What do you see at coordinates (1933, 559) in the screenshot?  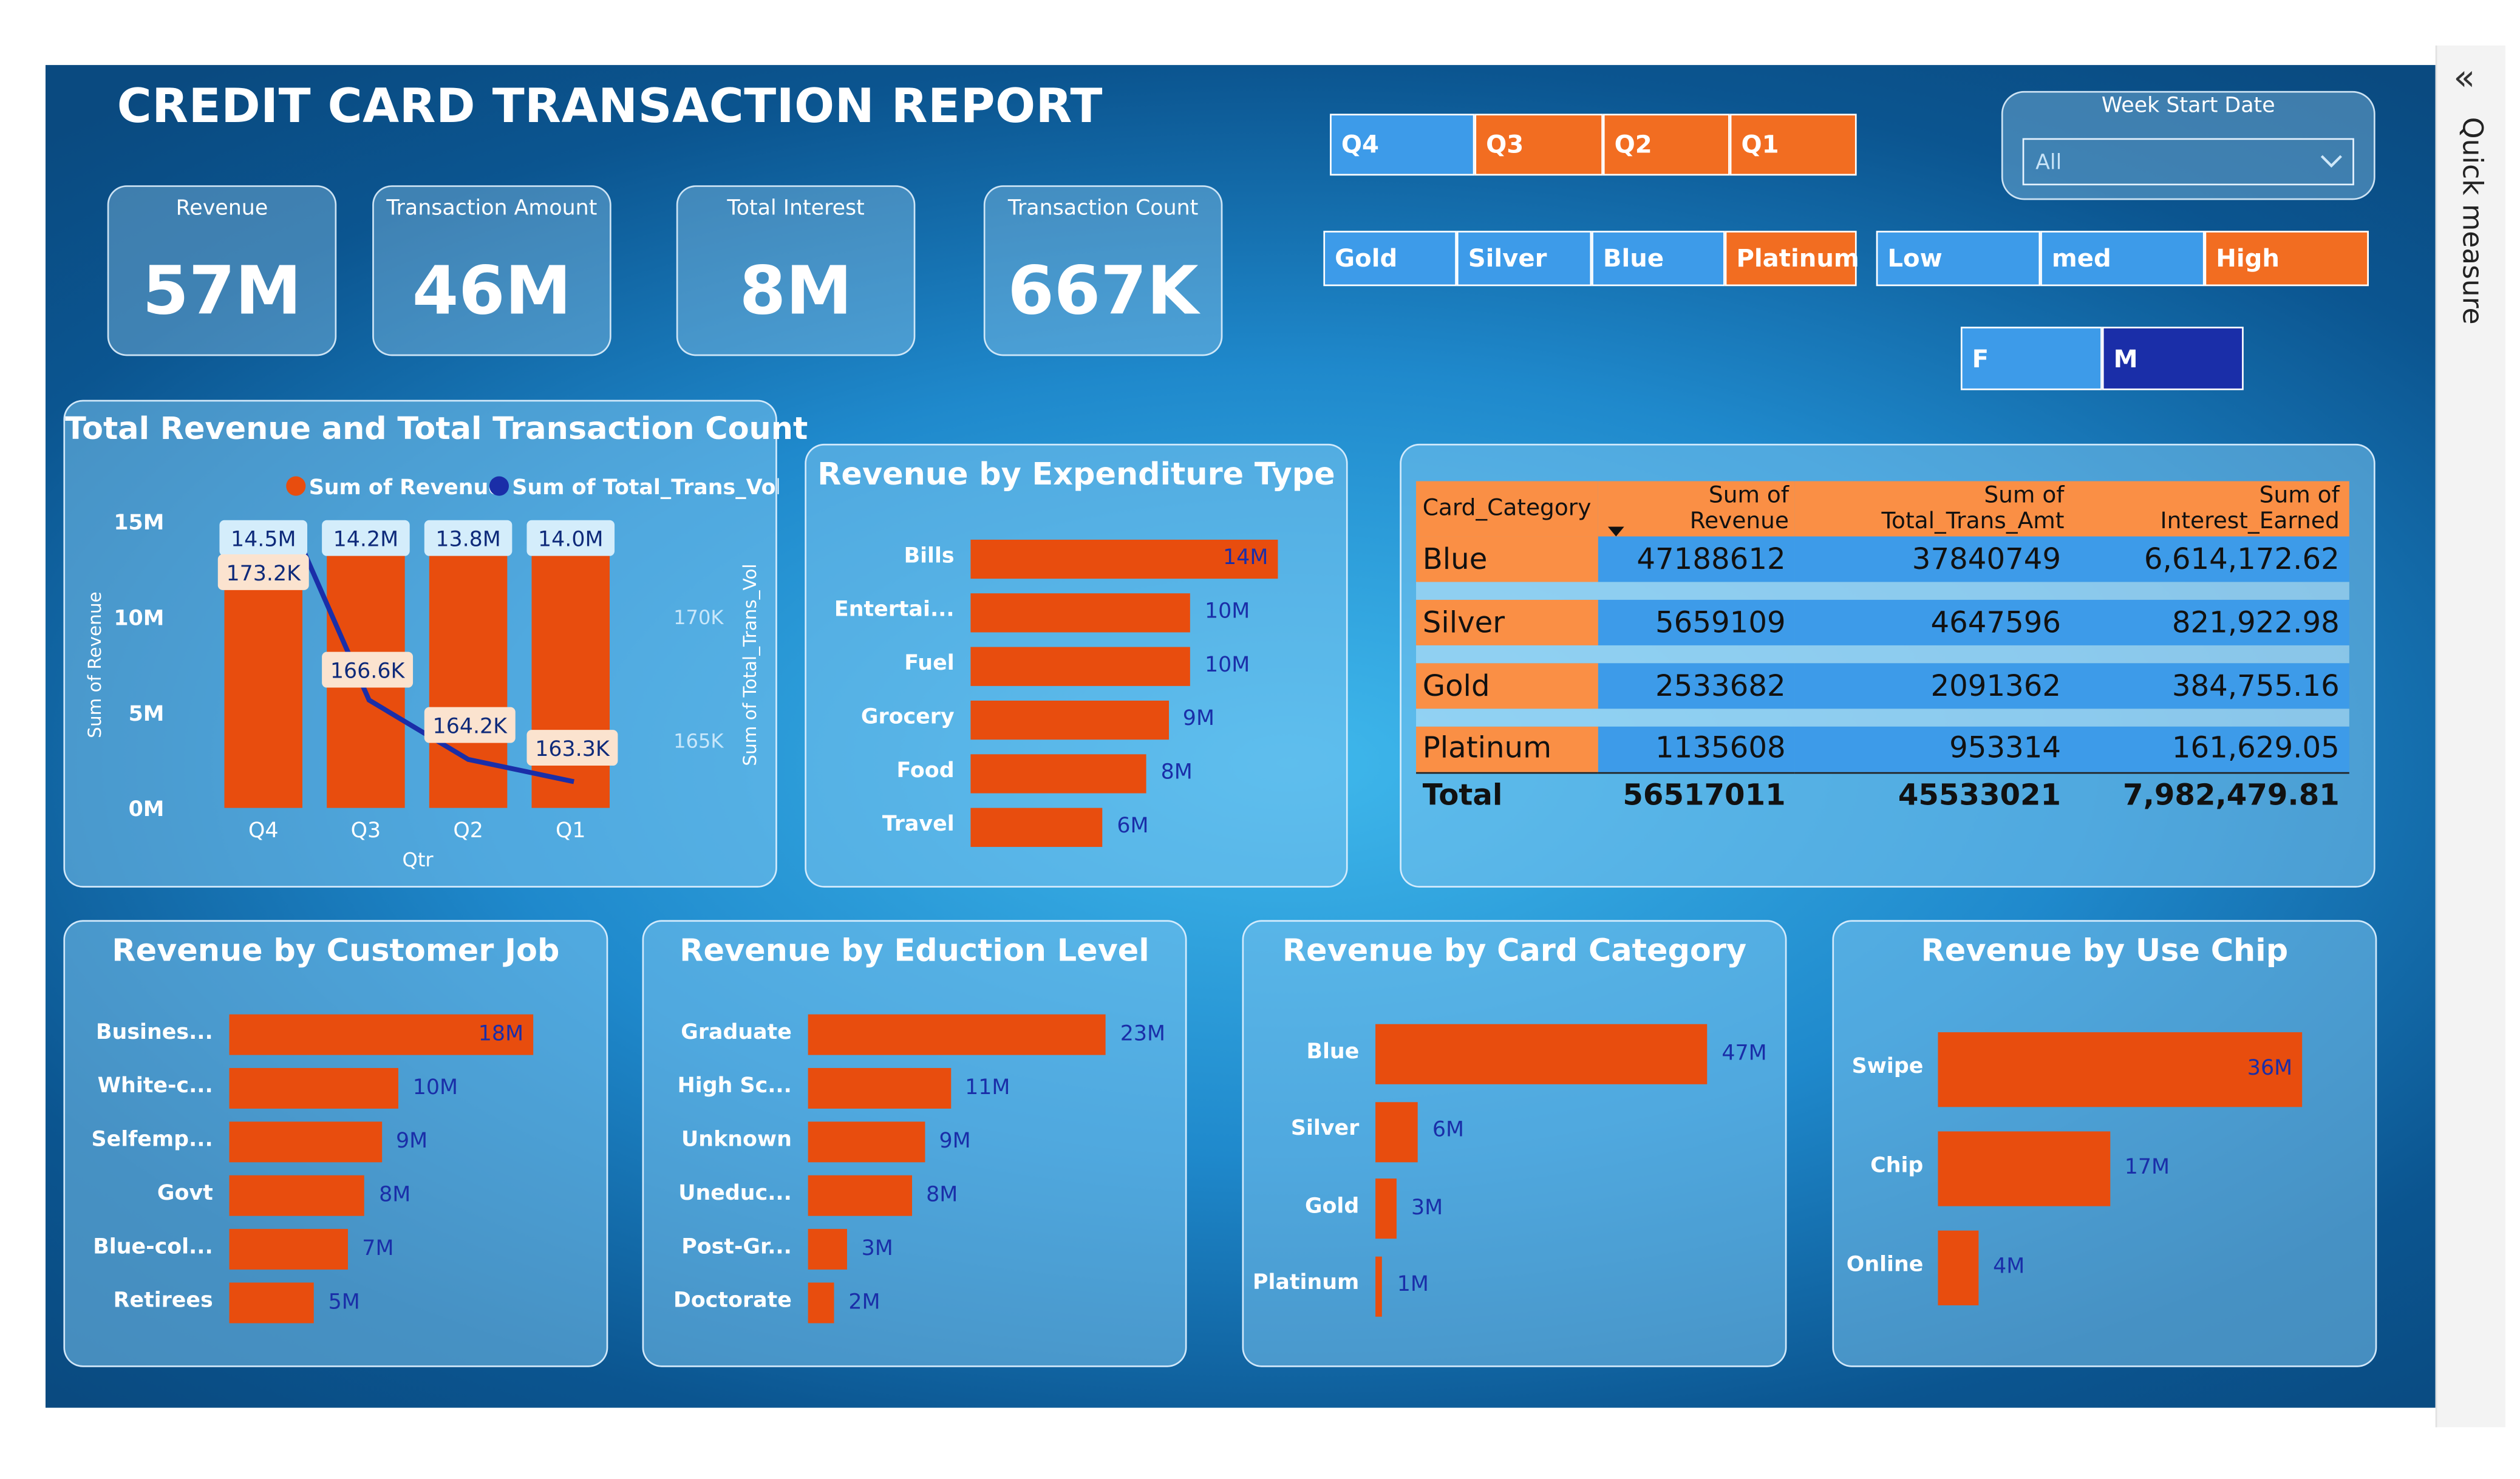 I see `table-cell: 37840749` at bounding box center [1933, 559].